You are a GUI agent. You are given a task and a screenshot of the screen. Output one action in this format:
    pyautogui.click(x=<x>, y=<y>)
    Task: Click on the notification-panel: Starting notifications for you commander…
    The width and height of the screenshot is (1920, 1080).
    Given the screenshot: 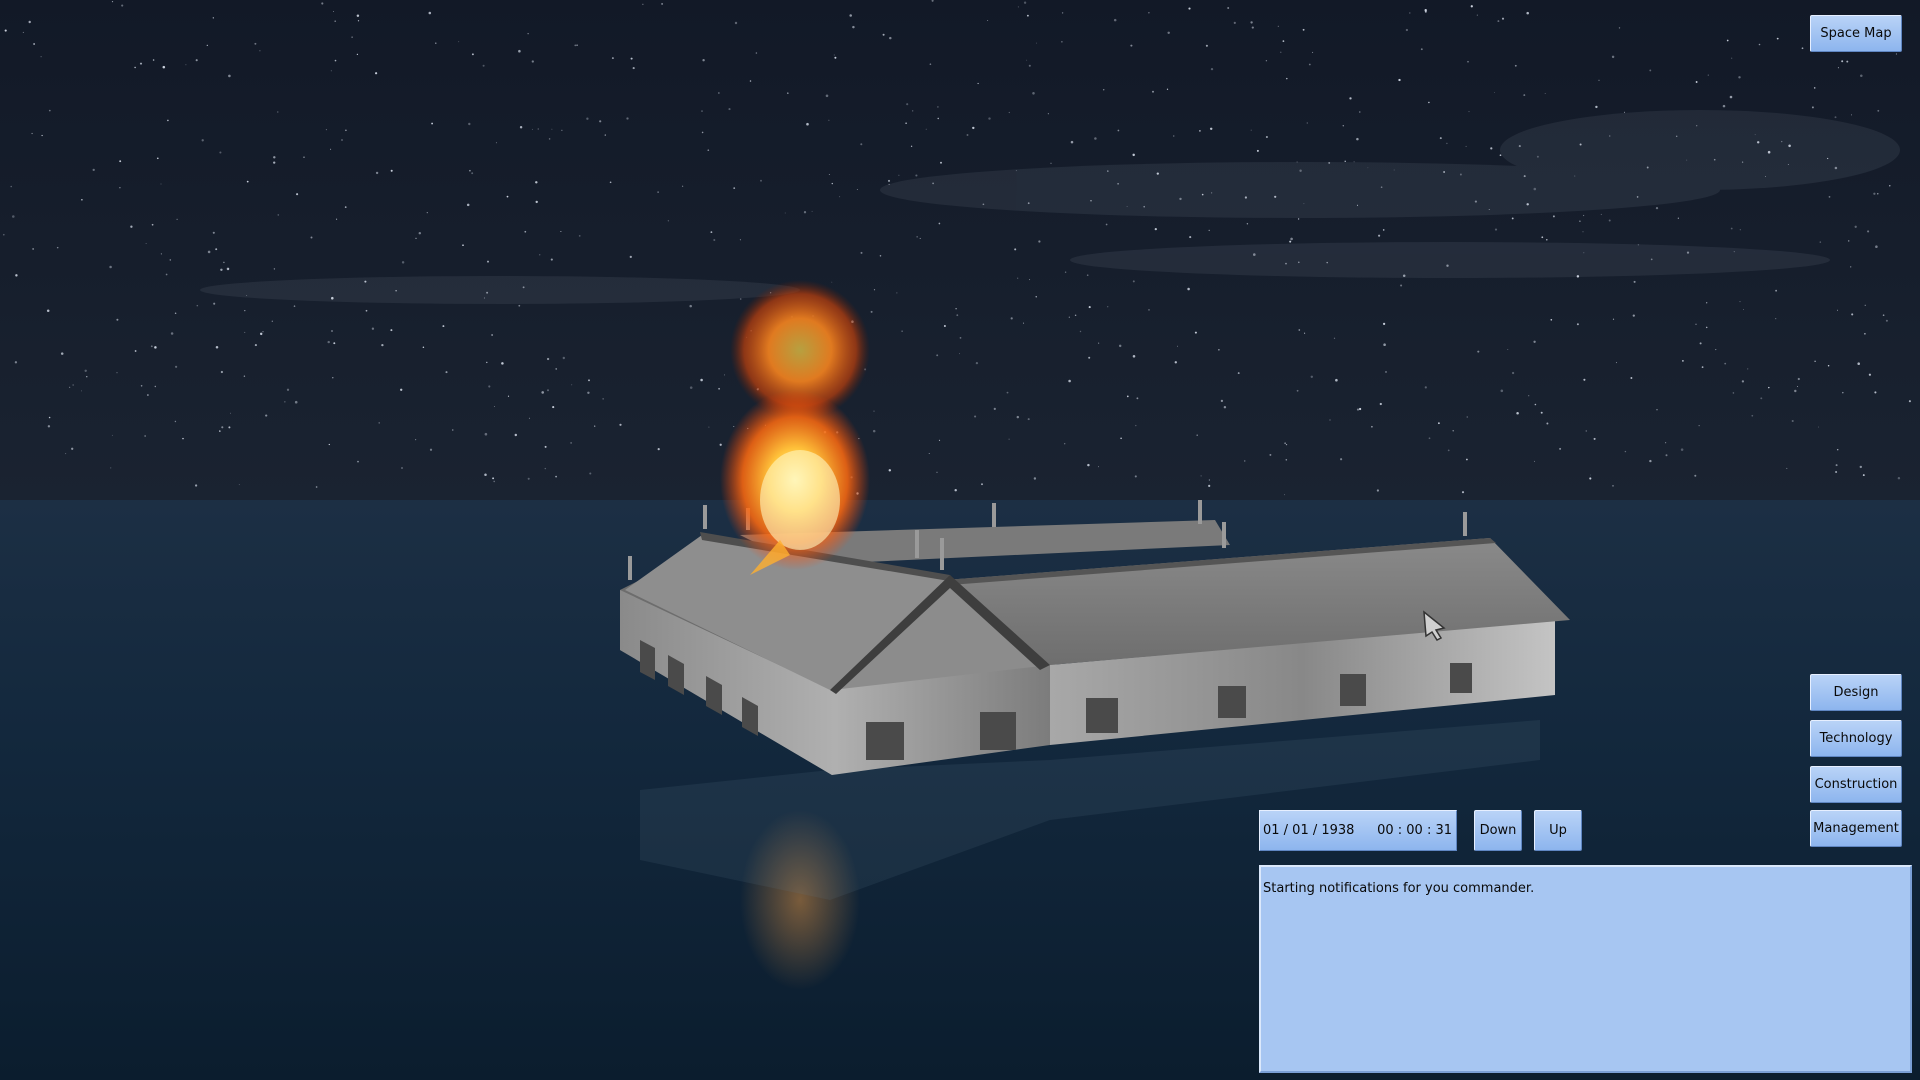 What is the action you would take?
    pyautogui.click(x=1585, y=969)
    